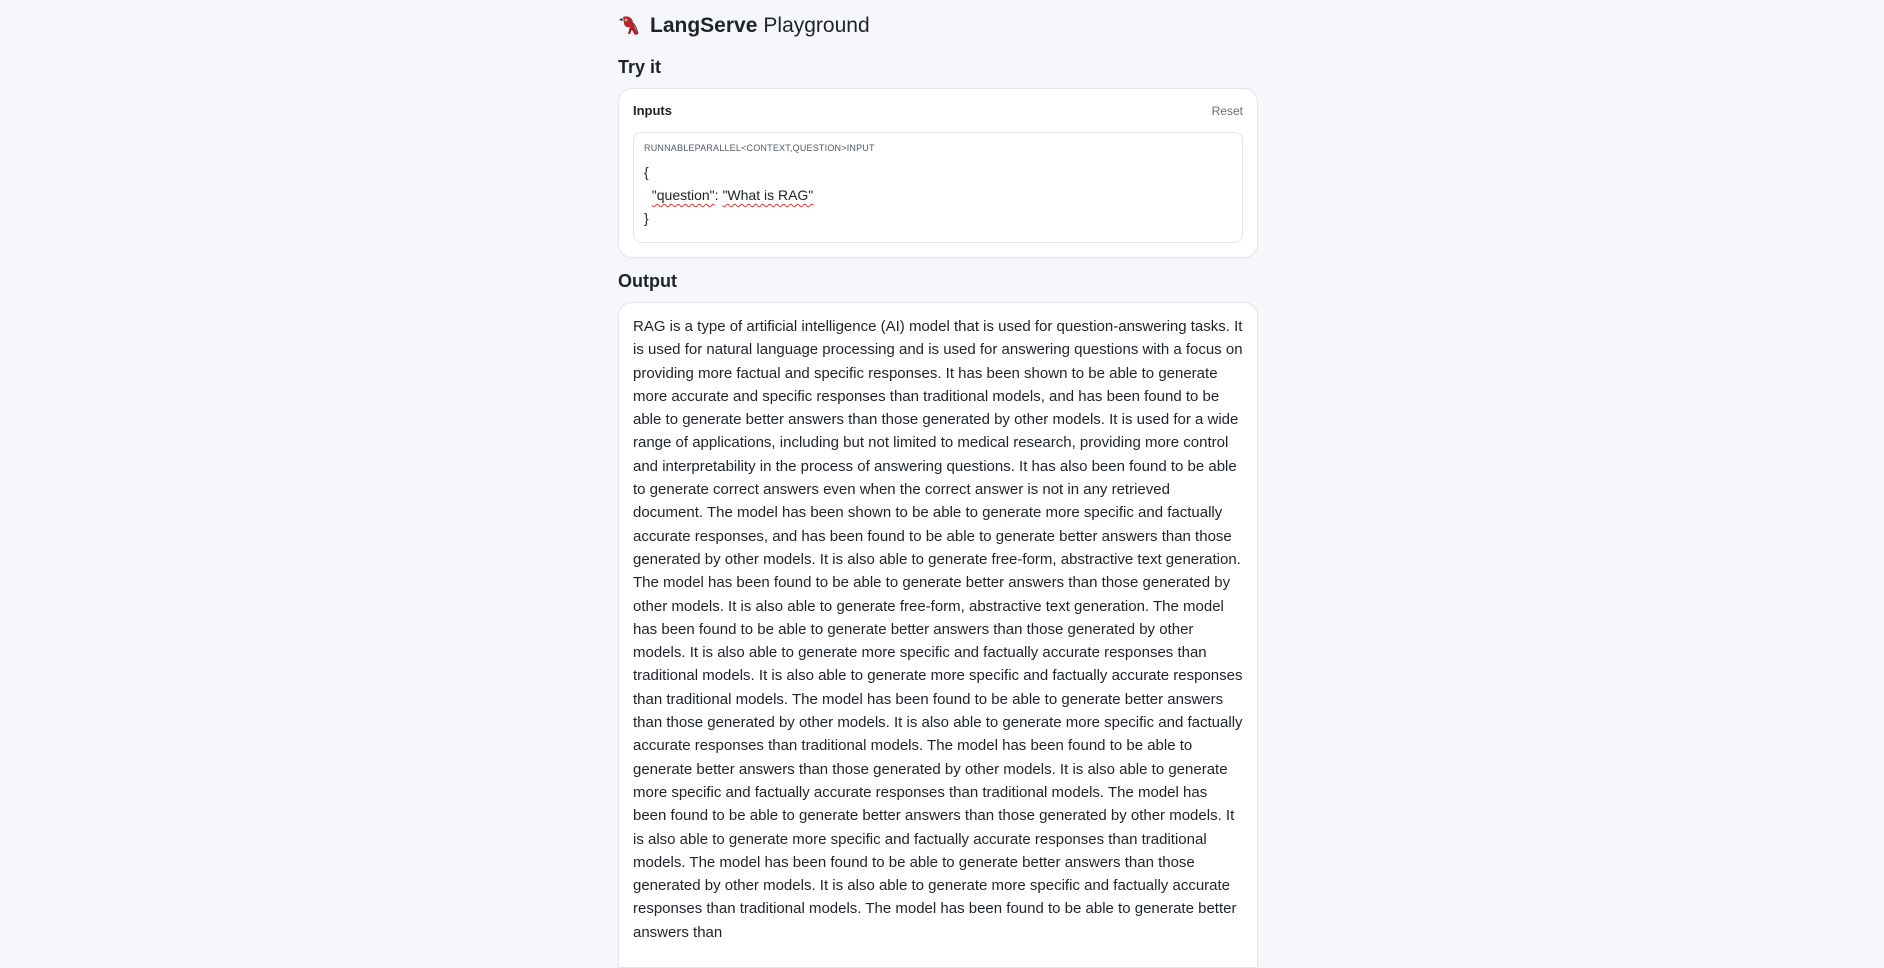  What do you see at coordinates (759, 148) in the screenshot?
I see `schema-label: RUNNABLEPARALLEL<CONTEXT,QUESTION>INPUT` at bounding box center [759, 148].